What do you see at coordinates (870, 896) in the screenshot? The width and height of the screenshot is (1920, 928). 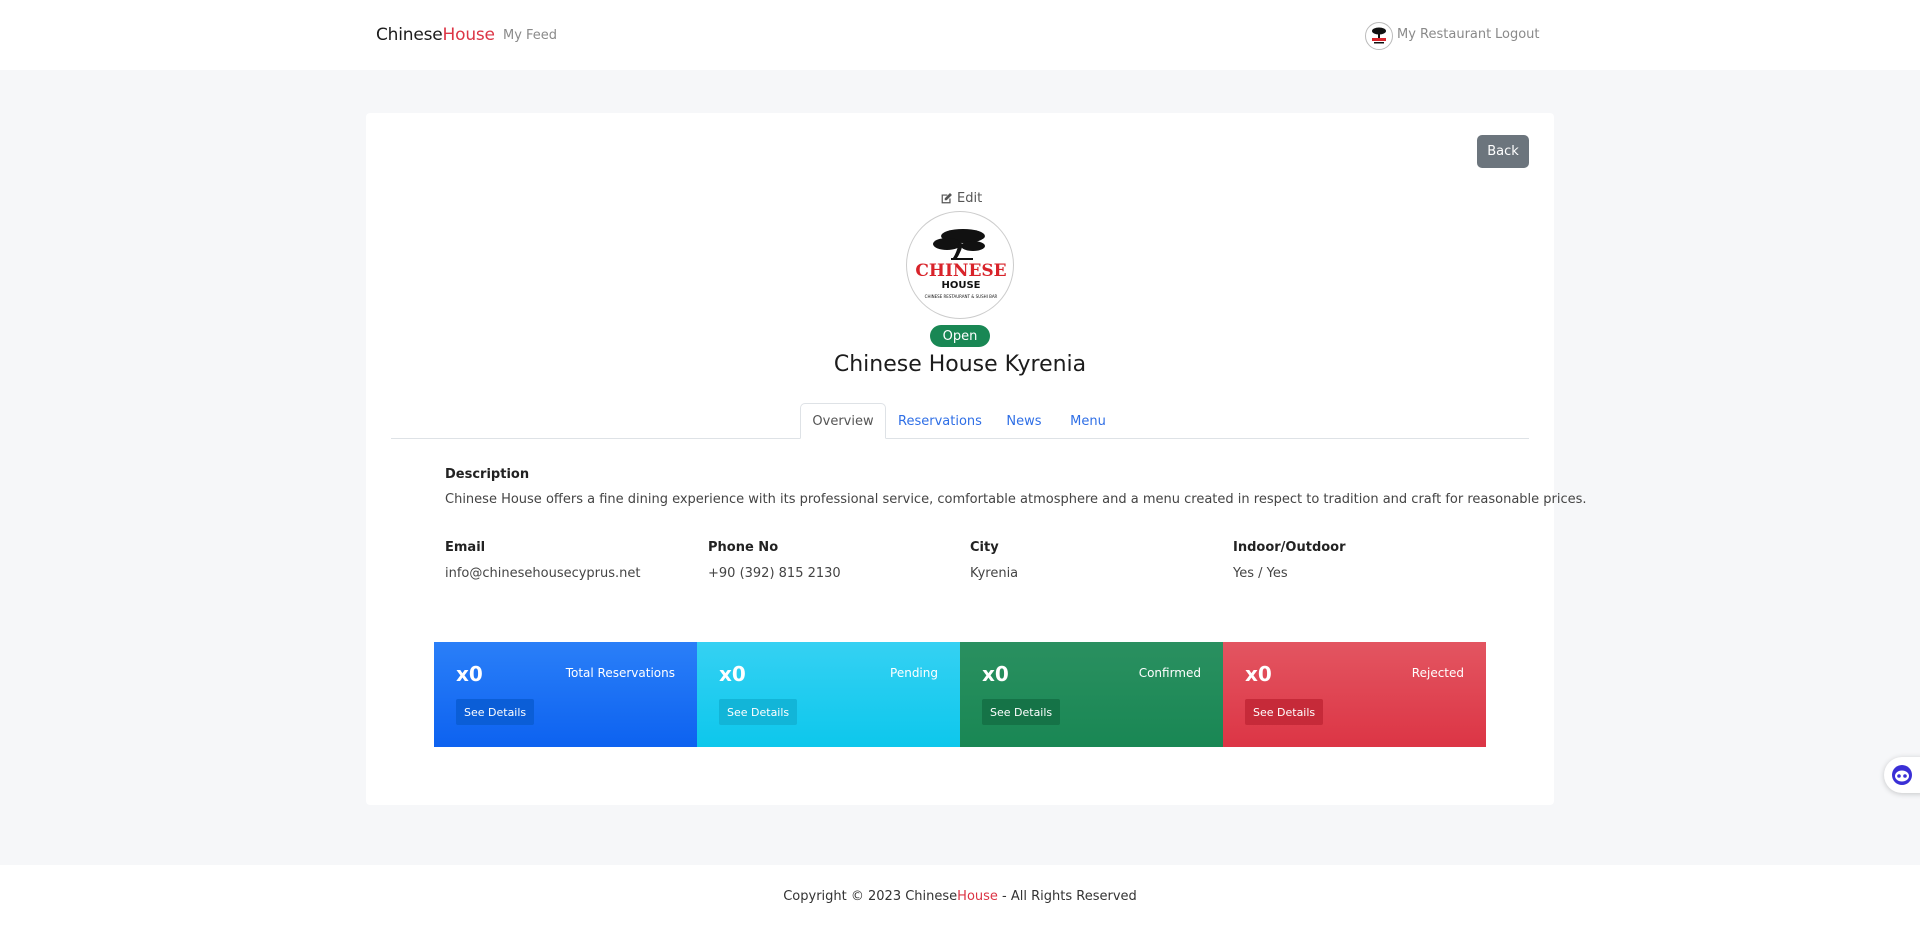 I see `copyright-prefix: Copyright © 2023 Chinese` at bounding box center [870, 896].